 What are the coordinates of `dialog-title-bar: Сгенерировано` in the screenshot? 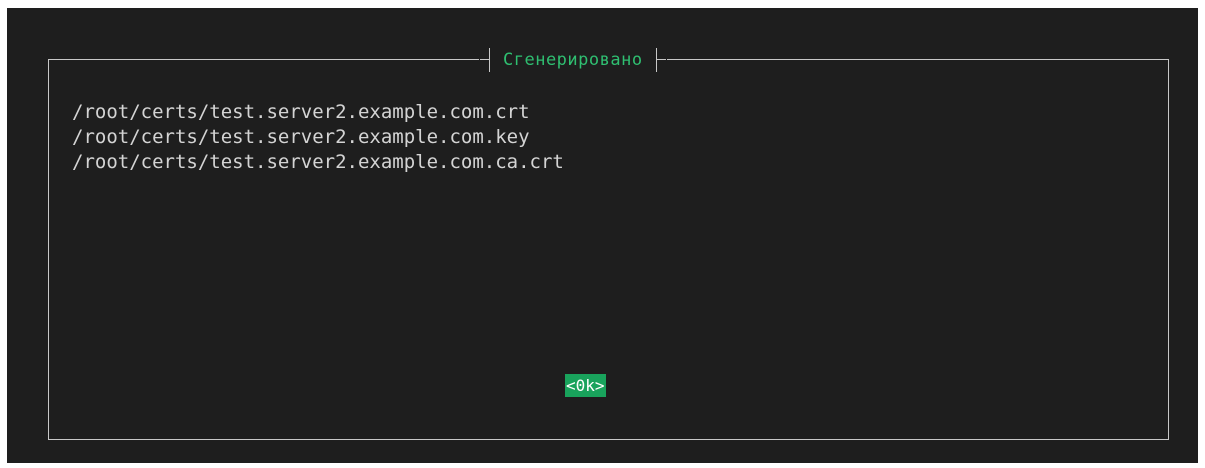 It's located at (573, 60).